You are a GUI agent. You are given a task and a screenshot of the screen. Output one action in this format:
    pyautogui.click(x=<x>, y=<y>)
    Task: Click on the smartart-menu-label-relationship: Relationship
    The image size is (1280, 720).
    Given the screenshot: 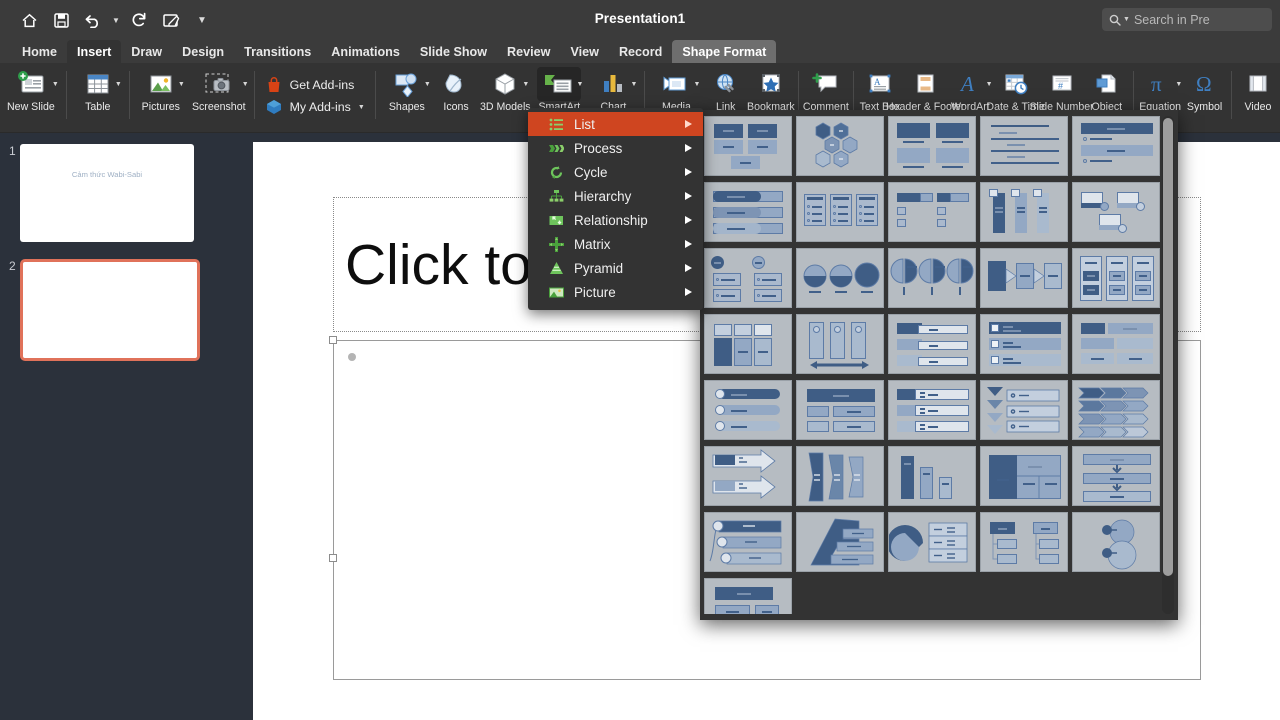 What is the action you would take?
    pyautogui.click(x=611, y=220)
    